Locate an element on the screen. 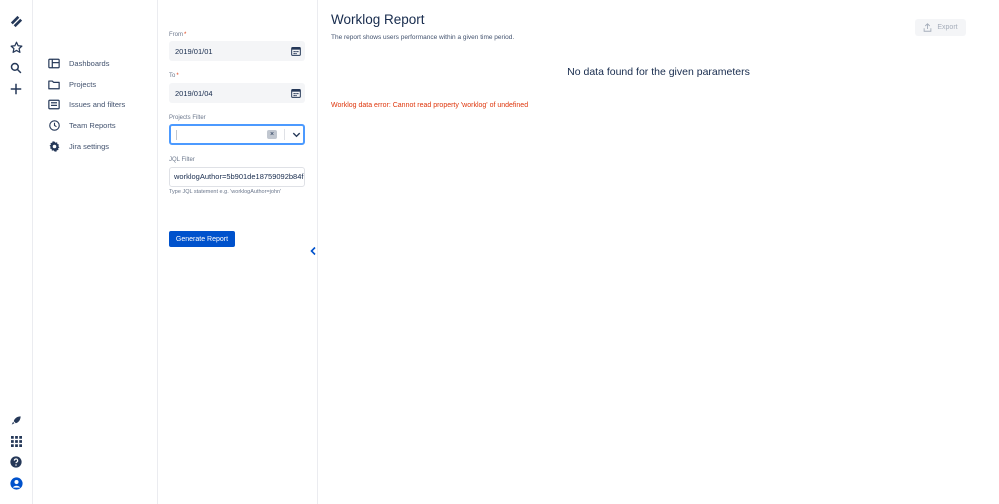 Image resolution: width=999 pixels, height=504 pixels. export-button: Export is located at coordinates (940, 27).